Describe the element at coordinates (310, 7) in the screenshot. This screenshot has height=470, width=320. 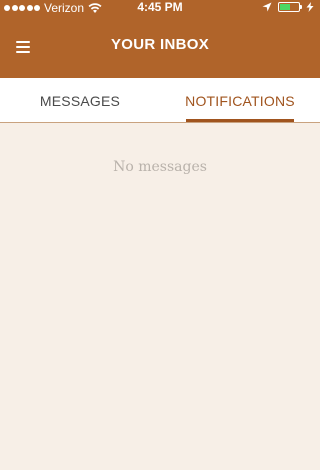
I see `charging-bolt-icon` at that location.